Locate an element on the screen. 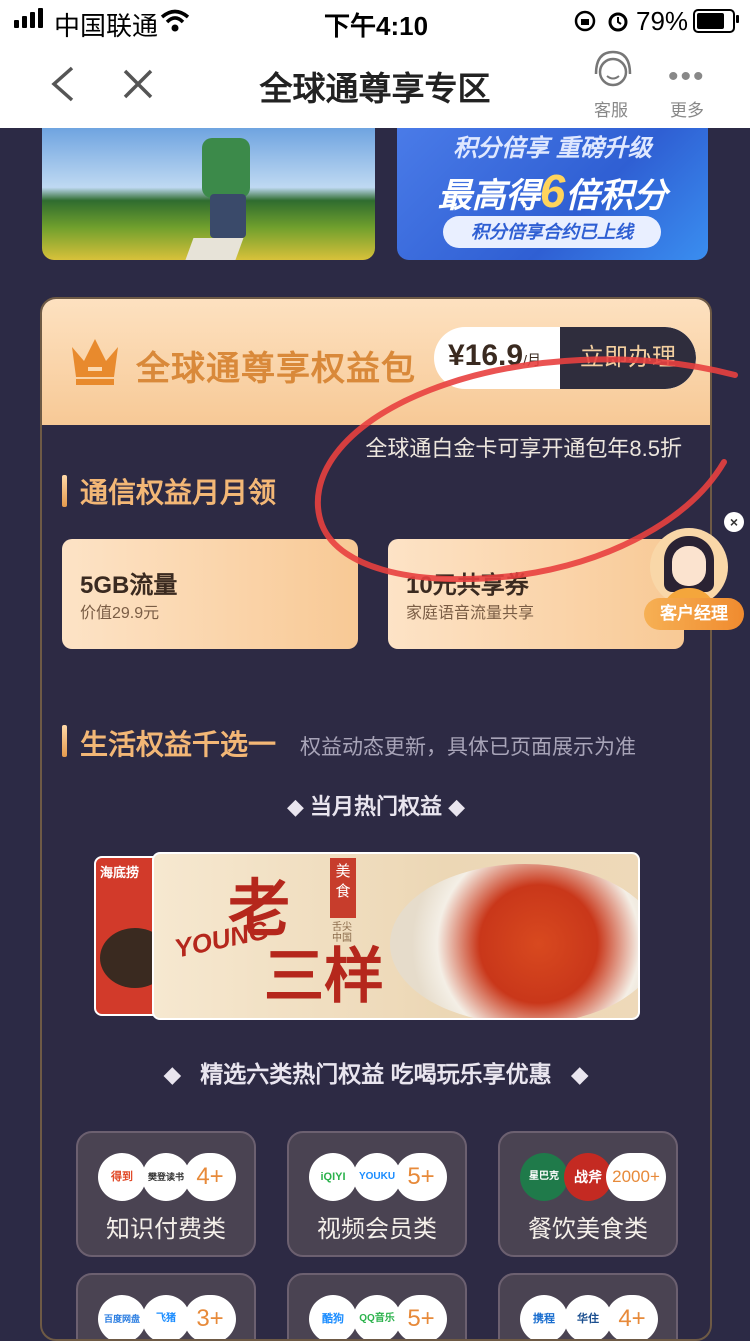 The image size is (750, 1341). haidilao-logo: 海底捞 is located at coordinates (120, 872).